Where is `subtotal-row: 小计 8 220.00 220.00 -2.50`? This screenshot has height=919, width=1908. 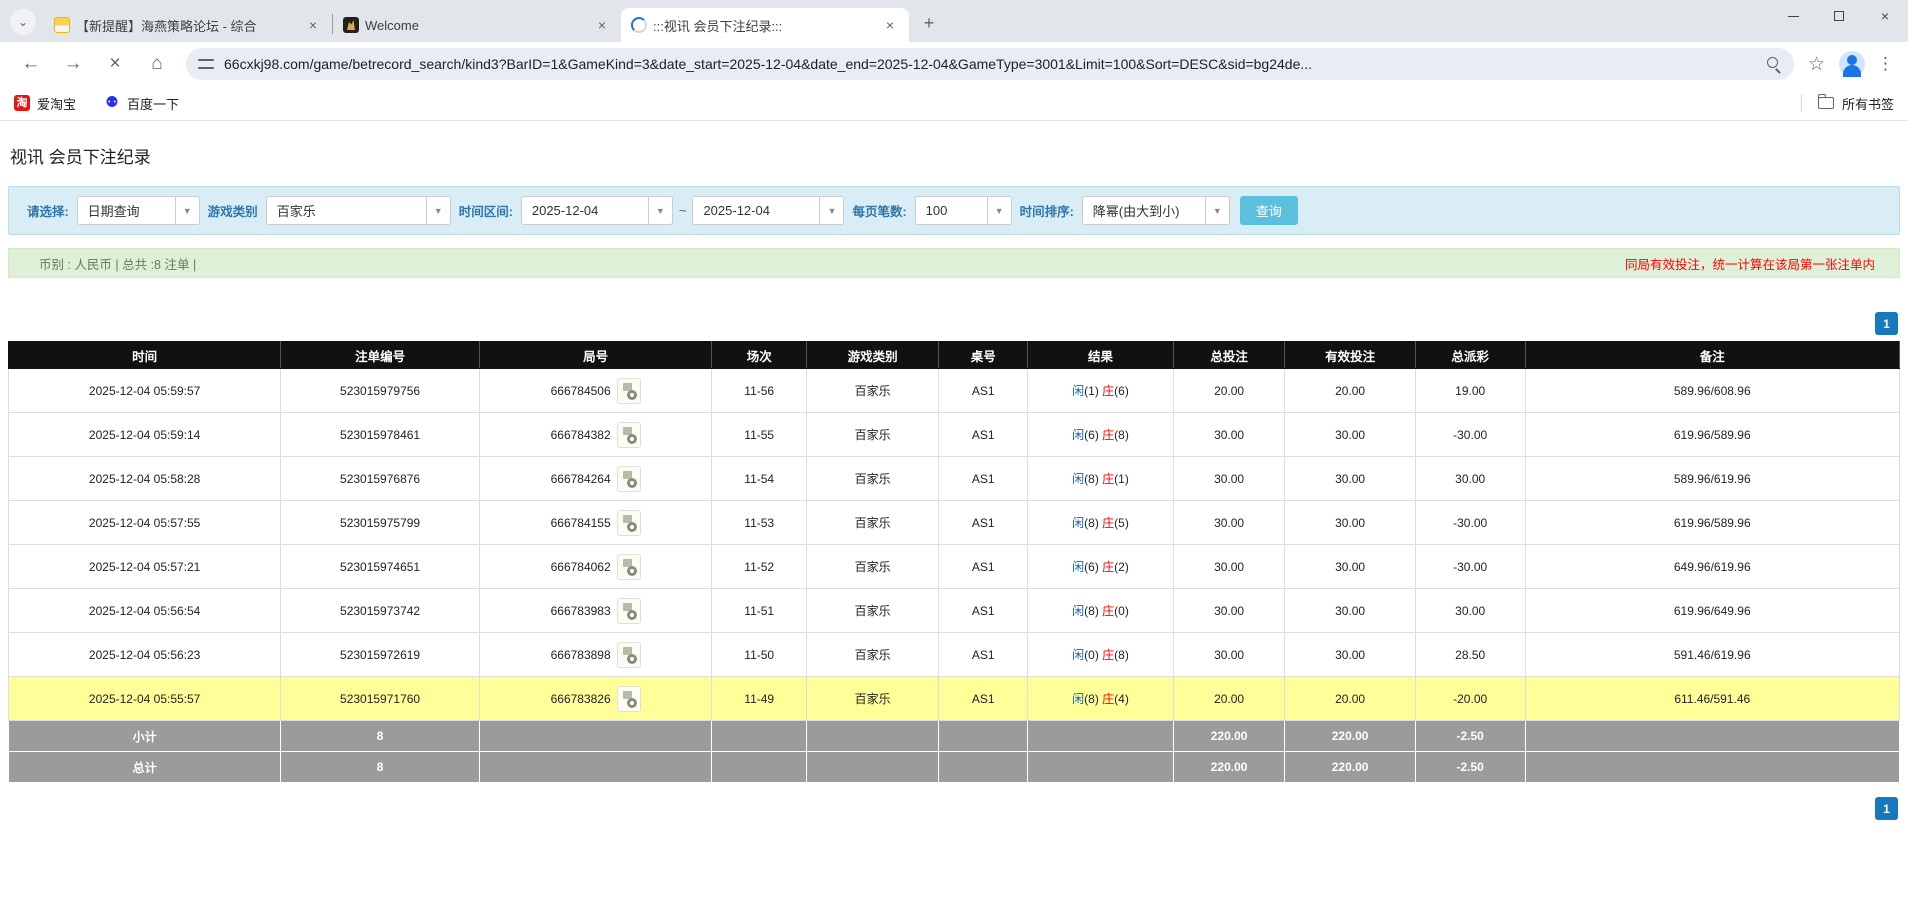 subtotal-row: 小计 8 220.00 220.00 -2.50 is located at coordinates (953, 736).